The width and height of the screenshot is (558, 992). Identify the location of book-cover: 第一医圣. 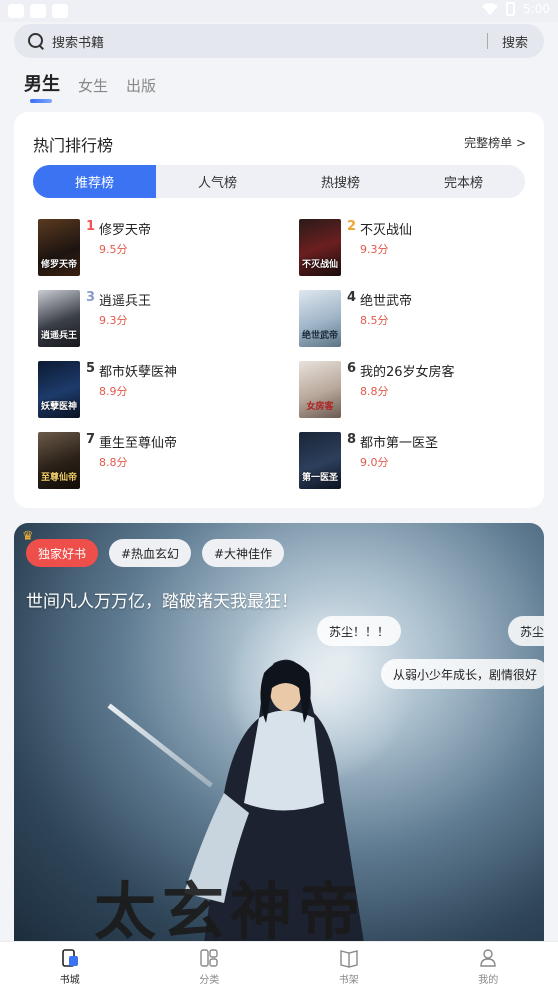
(320, 460).